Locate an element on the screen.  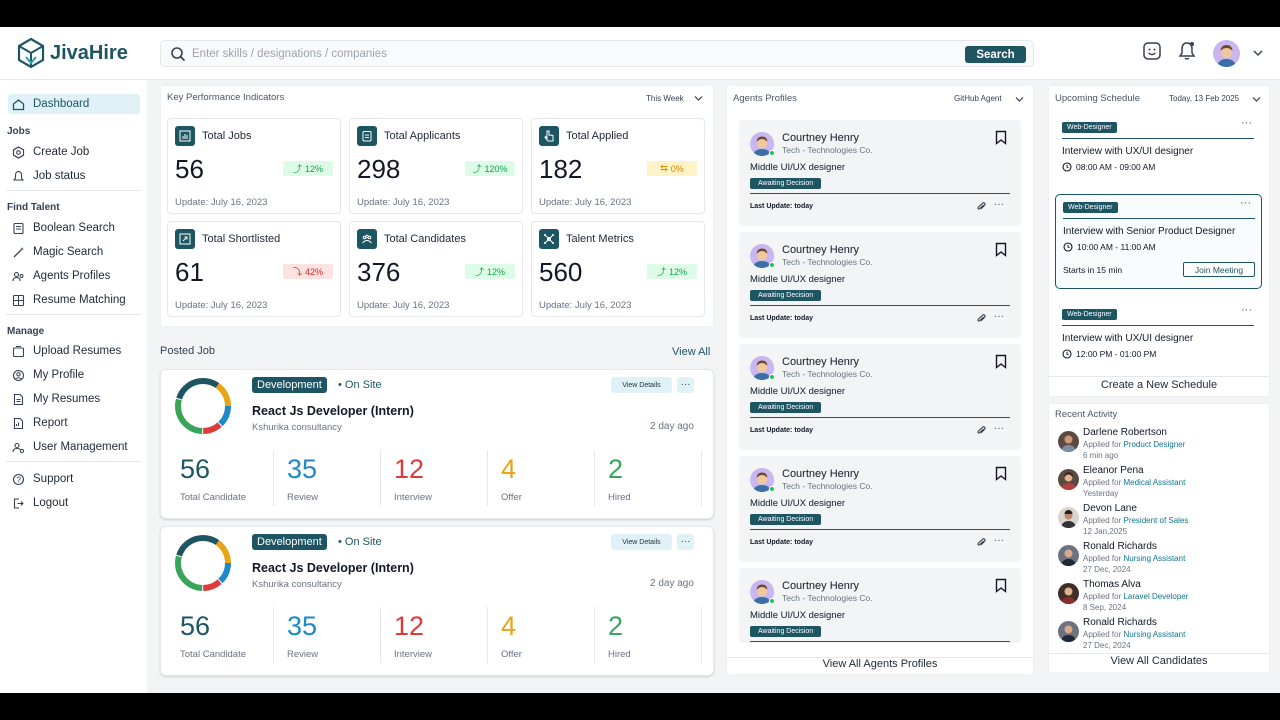
view-all-agents-link: View All Agents Profiles is located at coordinates (880, 664).